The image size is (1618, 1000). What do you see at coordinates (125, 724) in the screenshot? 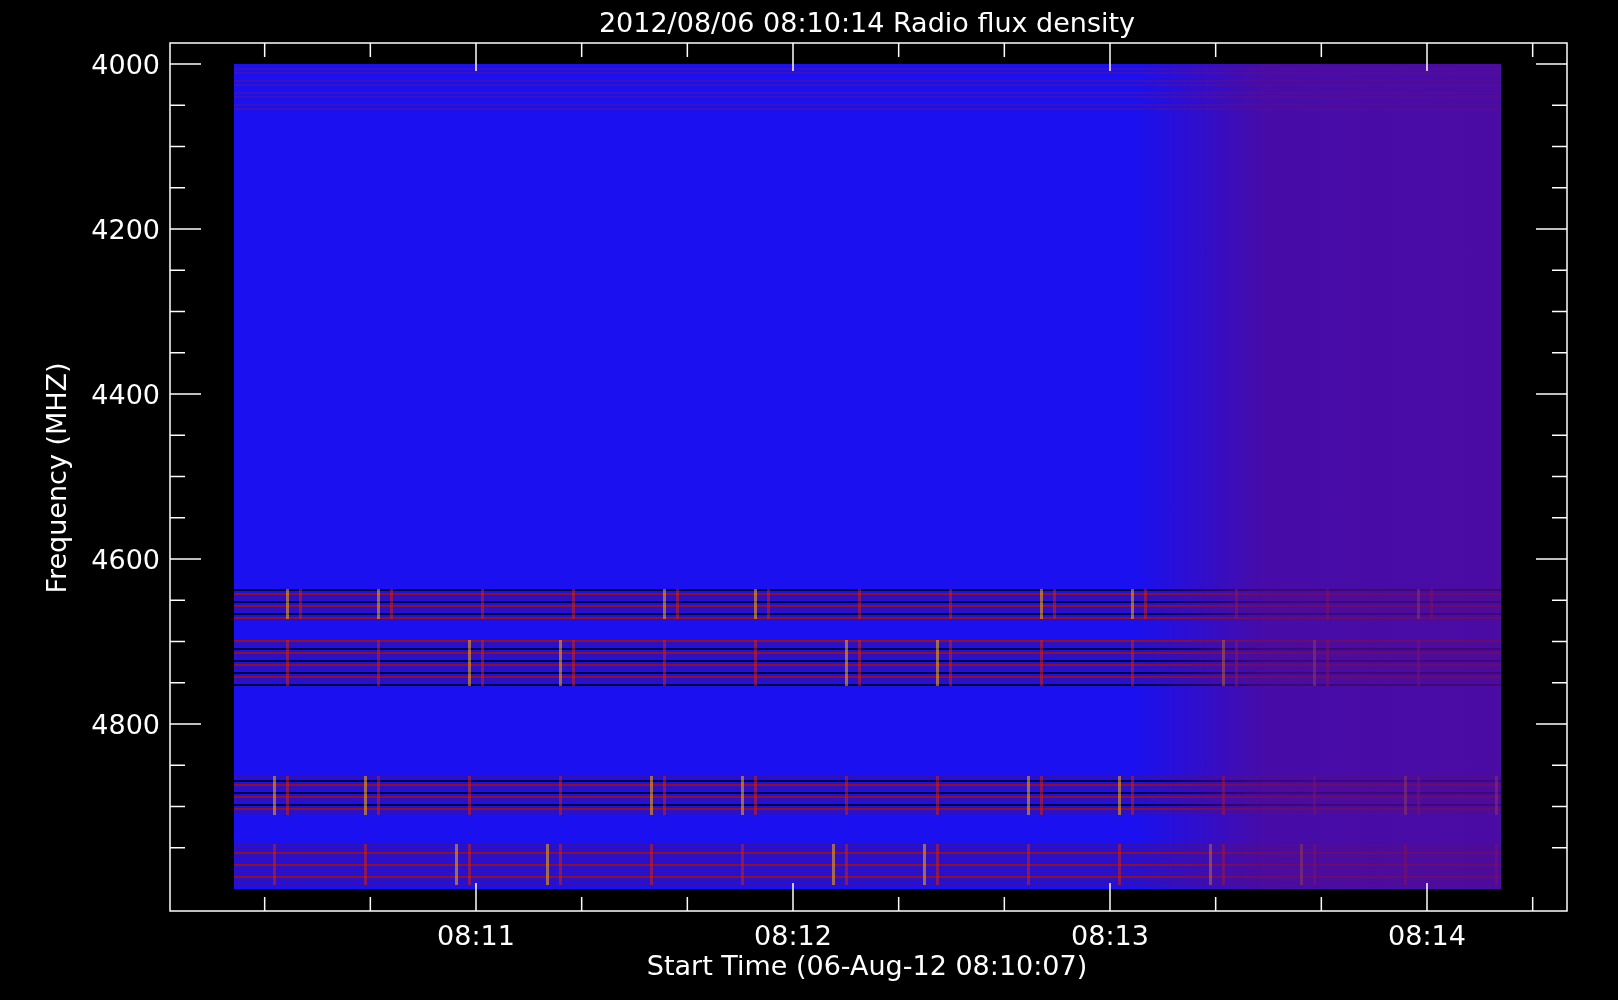
I see `y-tick-label: 4800` at bounding box center [125, 724].